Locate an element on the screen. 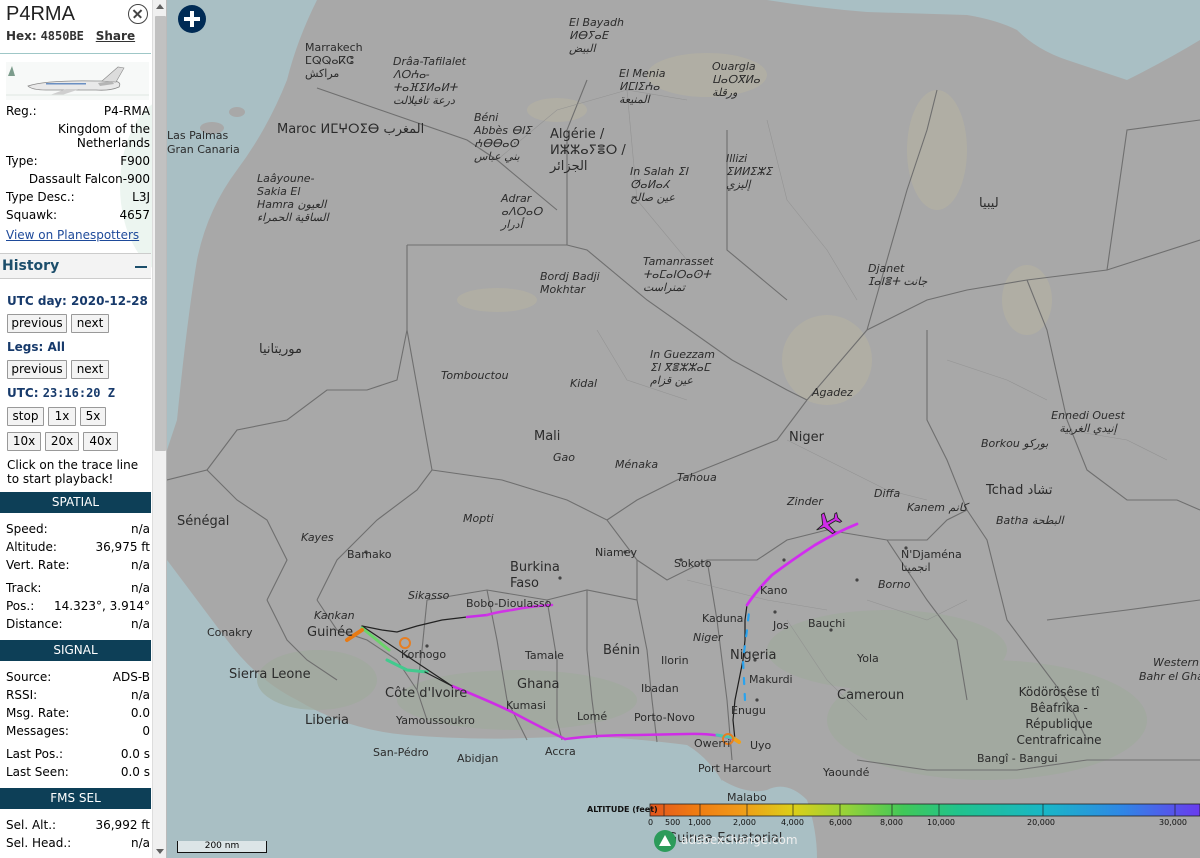  speed-label: Speed: is located at coordinates (27, 529).